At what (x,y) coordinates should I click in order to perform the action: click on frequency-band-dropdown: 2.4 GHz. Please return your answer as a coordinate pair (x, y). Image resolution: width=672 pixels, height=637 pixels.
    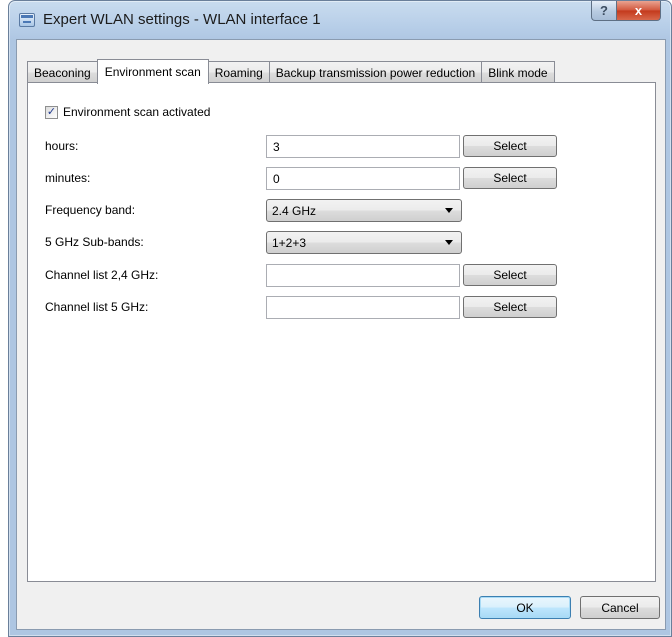
    Looking at the image, I should click on (364, 210).